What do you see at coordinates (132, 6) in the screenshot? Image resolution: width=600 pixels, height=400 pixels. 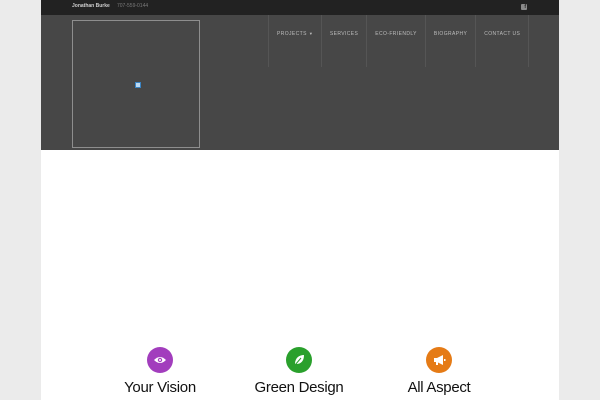 I see `phone-number: 707-559-0144` at bounding box center [132, 6].